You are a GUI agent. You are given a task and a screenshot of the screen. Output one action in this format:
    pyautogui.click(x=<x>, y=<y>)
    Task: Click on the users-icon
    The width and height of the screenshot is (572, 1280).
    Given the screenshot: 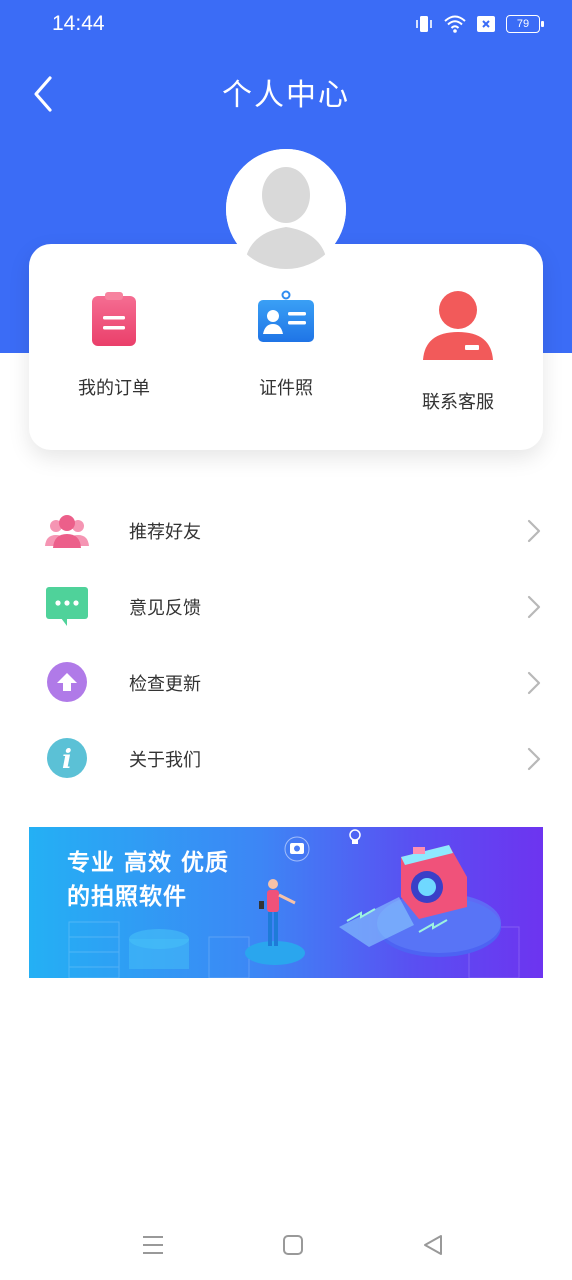 What is the action you would take?
    pyautogui.click(x=67, y=531)
    